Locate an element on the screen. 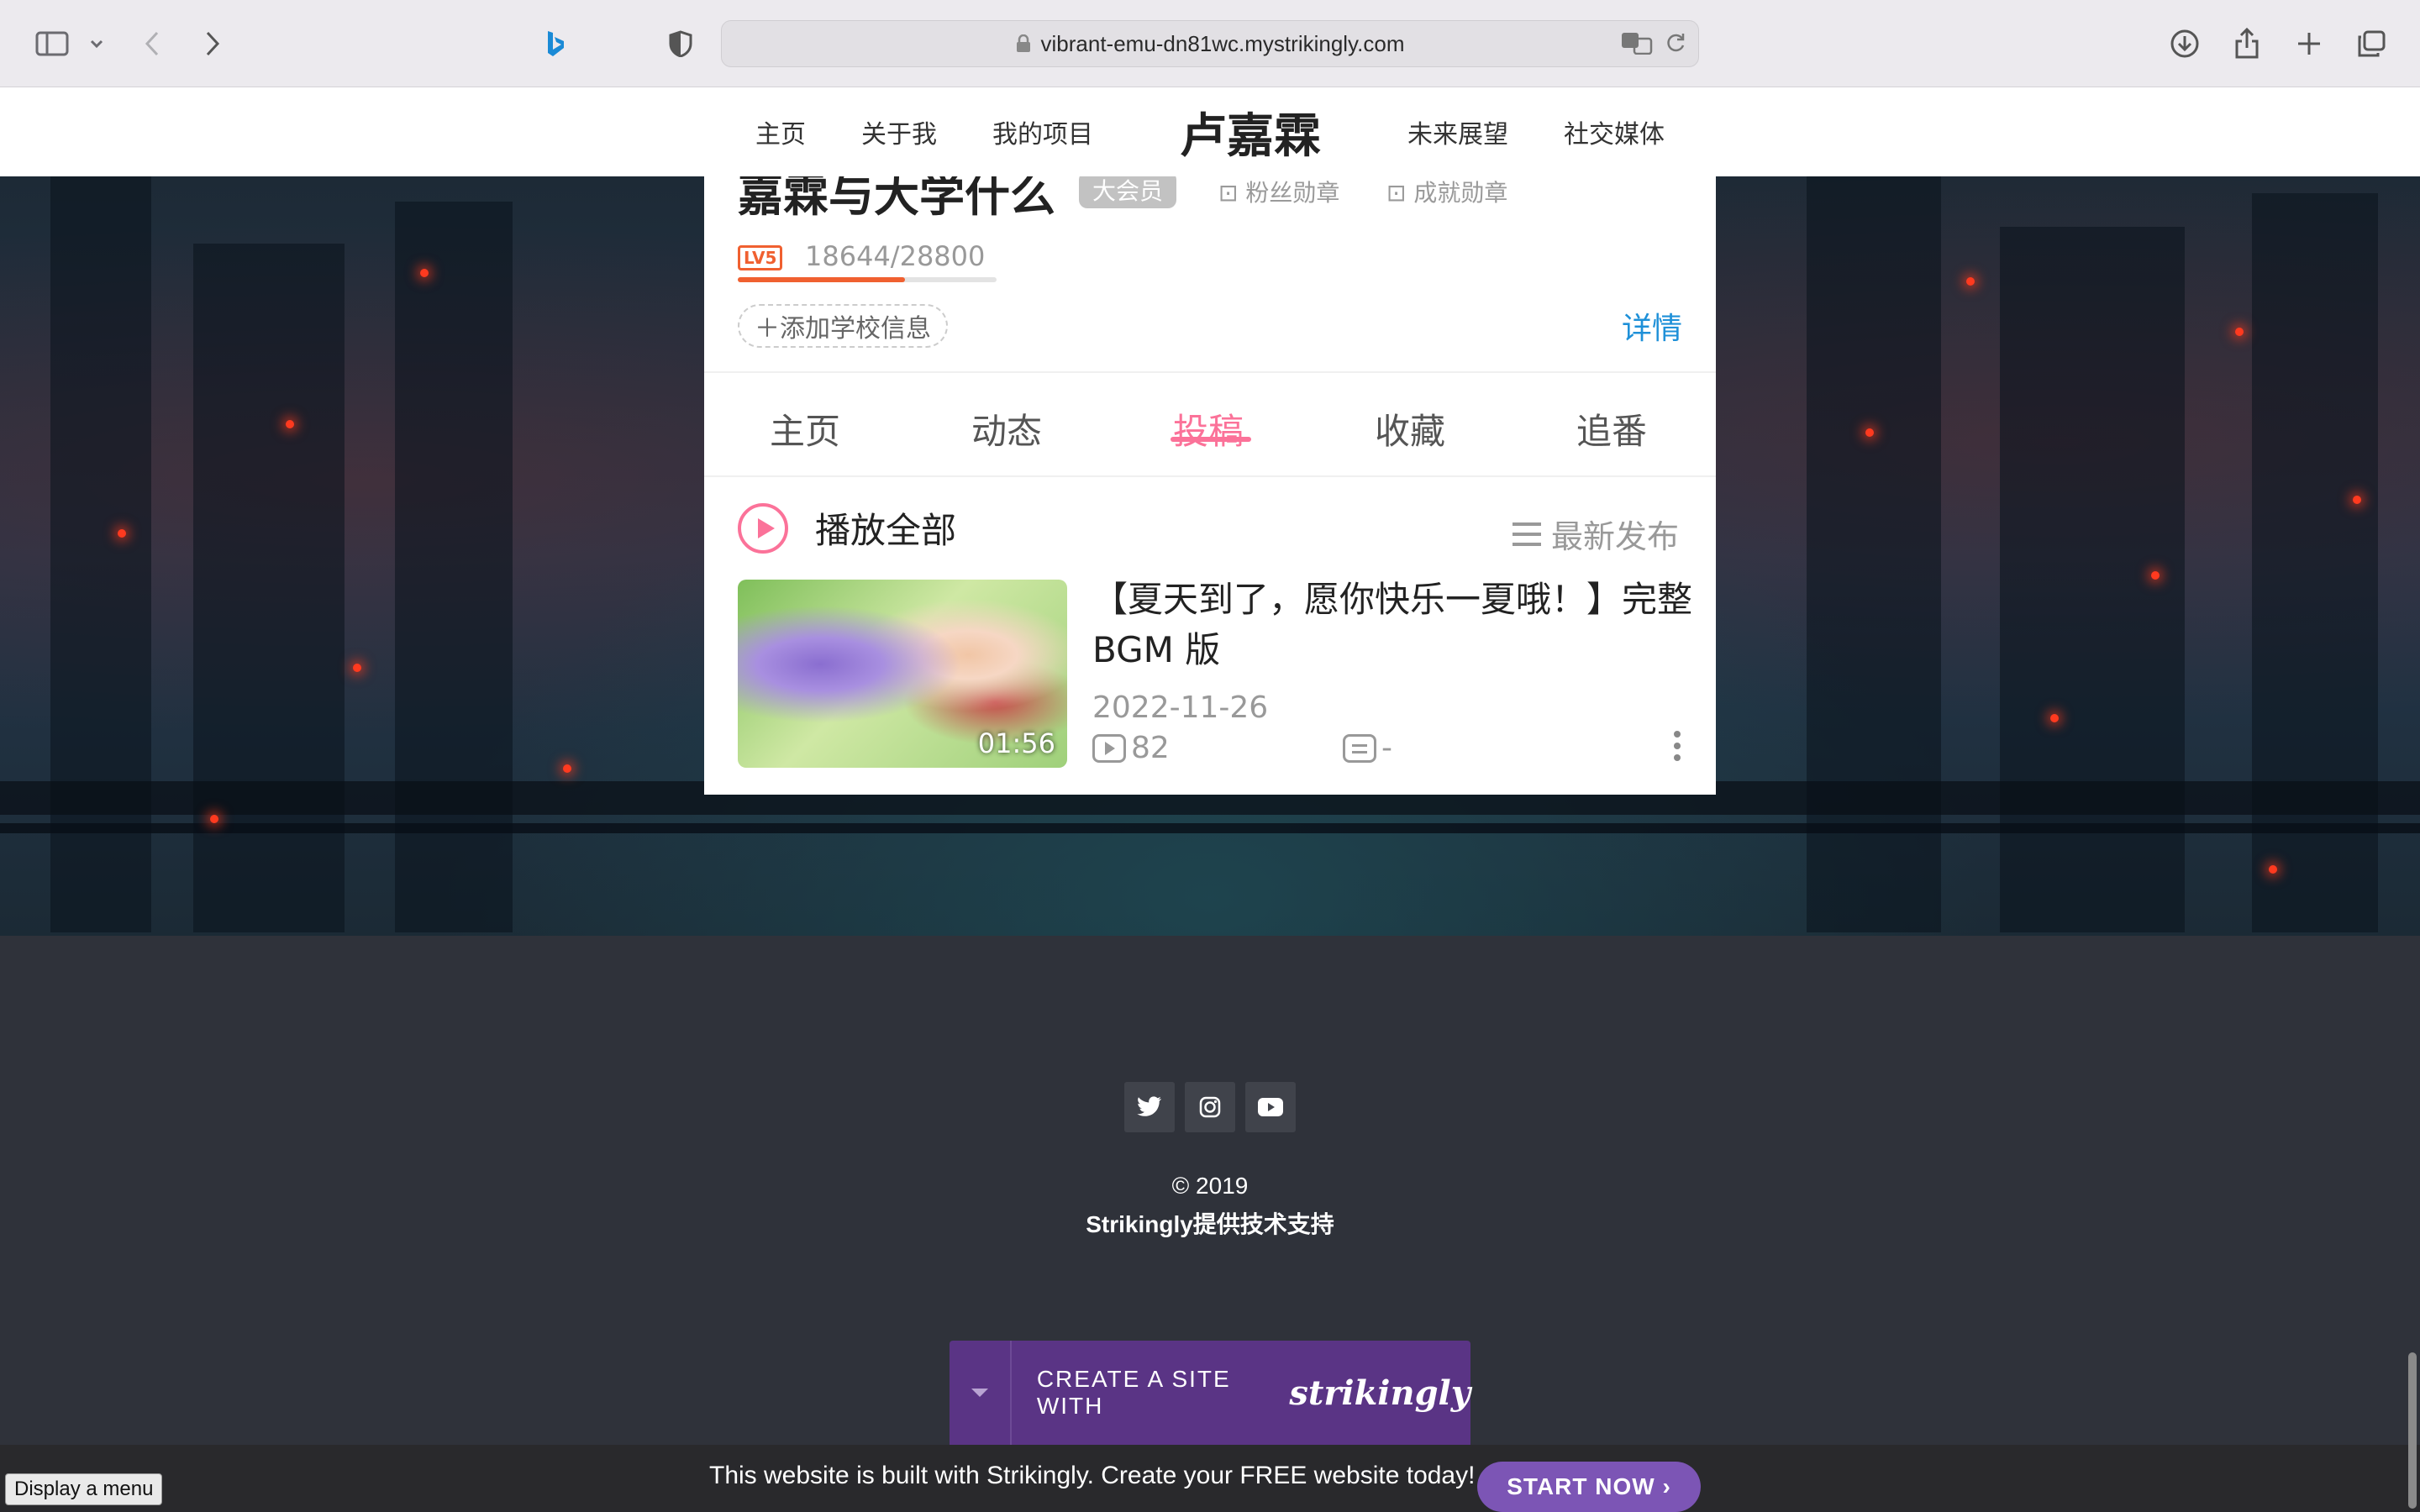 This screenshot has height=1512, width=2420. nav-home: 主页 is located at coordinates (780, 131).